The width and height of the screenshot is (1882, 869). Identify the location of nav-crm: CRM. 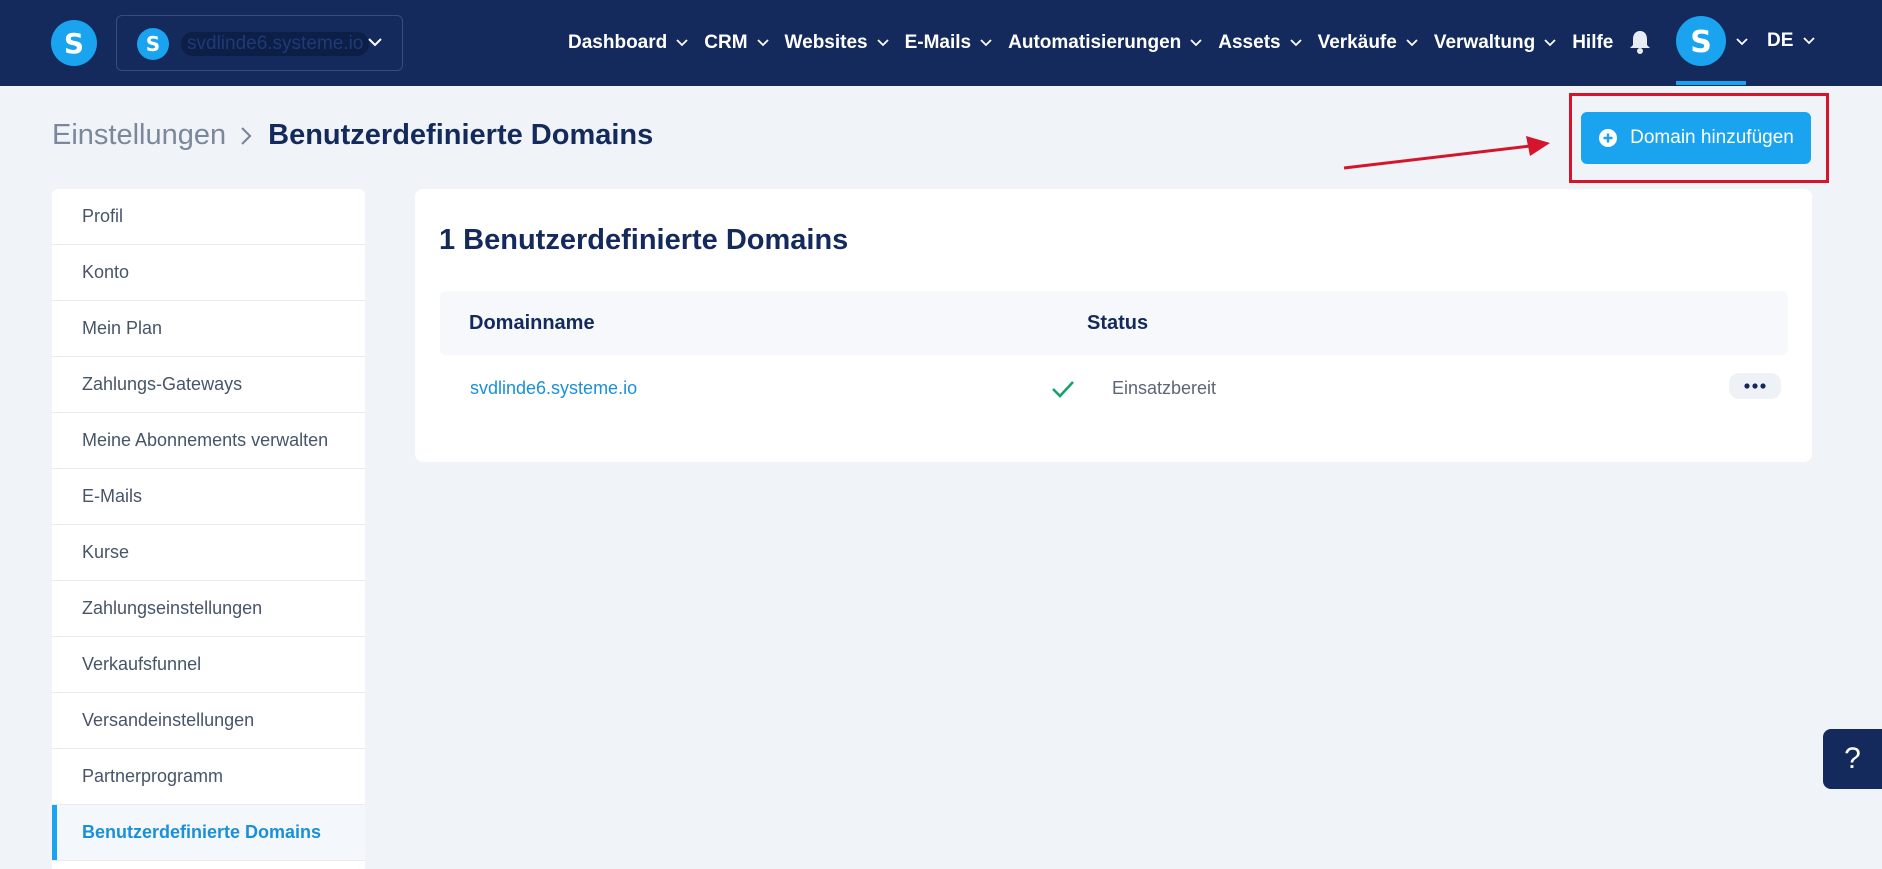
(736, 43).